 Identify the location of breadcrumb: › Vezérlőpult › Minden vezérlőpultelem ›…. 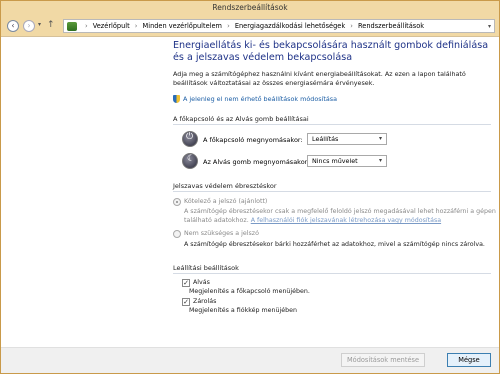
(253, 26).